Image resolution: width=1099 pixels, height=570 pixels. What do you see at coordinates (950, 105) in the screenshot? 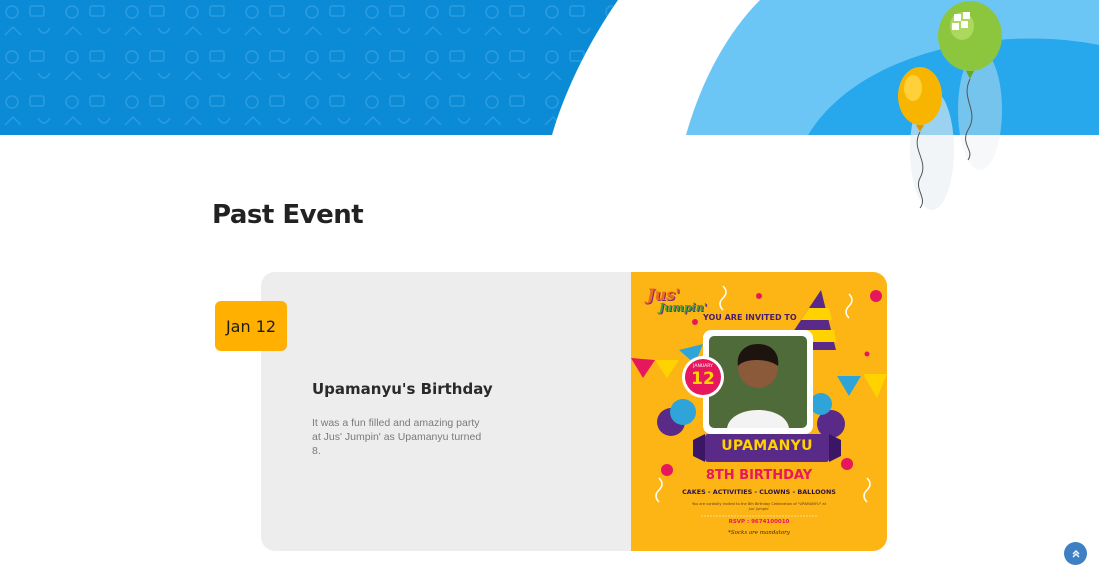
I see `balloons-decoration` at bounding box center [950, 105].